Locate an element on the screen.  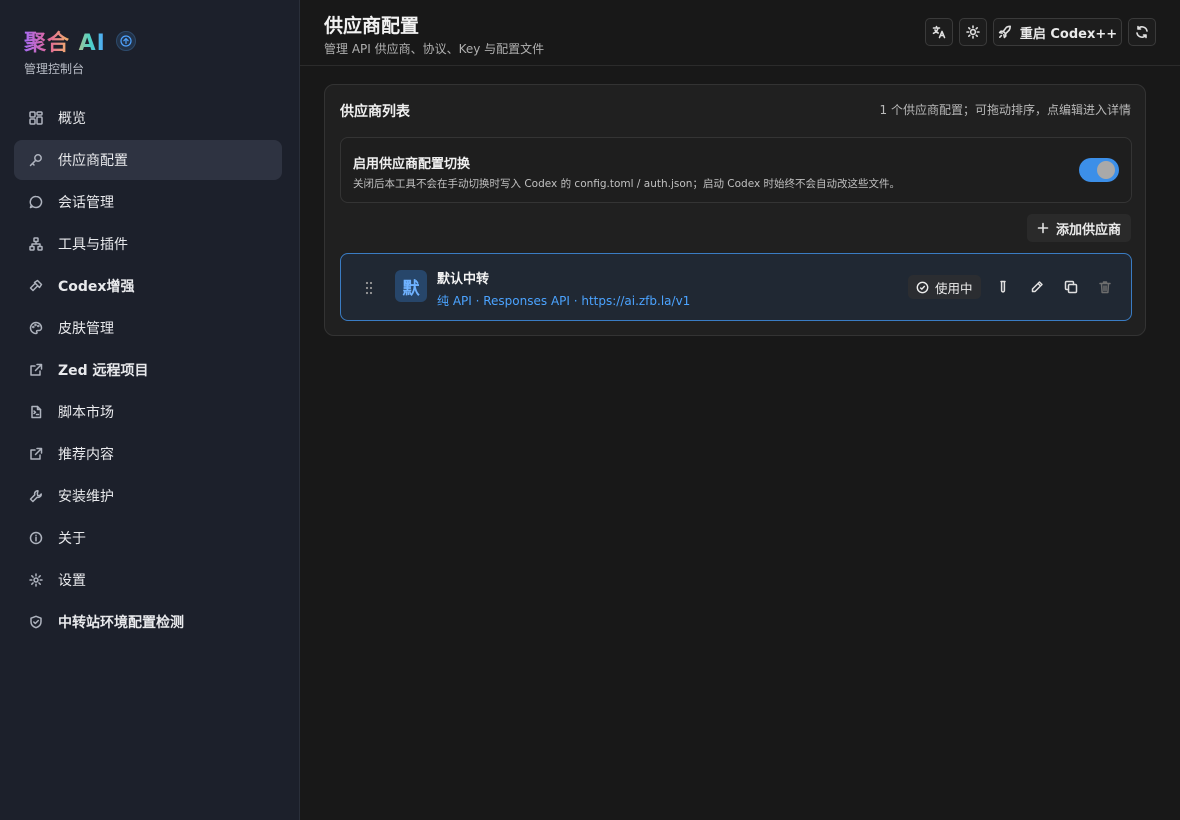
test-tube-icon is located at coordinates (1003, 286).